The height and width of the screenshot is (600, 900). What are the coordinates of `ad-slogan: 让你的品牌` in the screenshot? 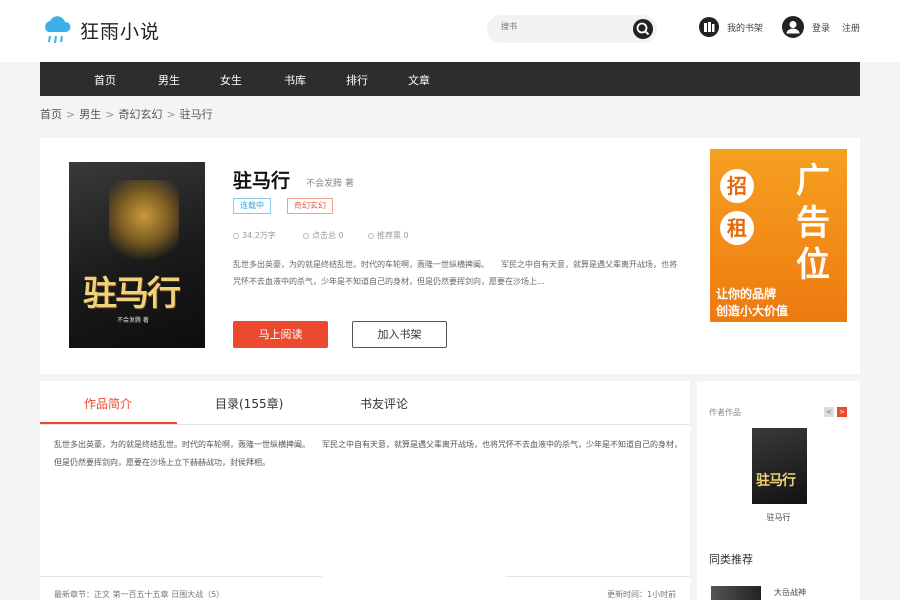 It's located at (746, 294).